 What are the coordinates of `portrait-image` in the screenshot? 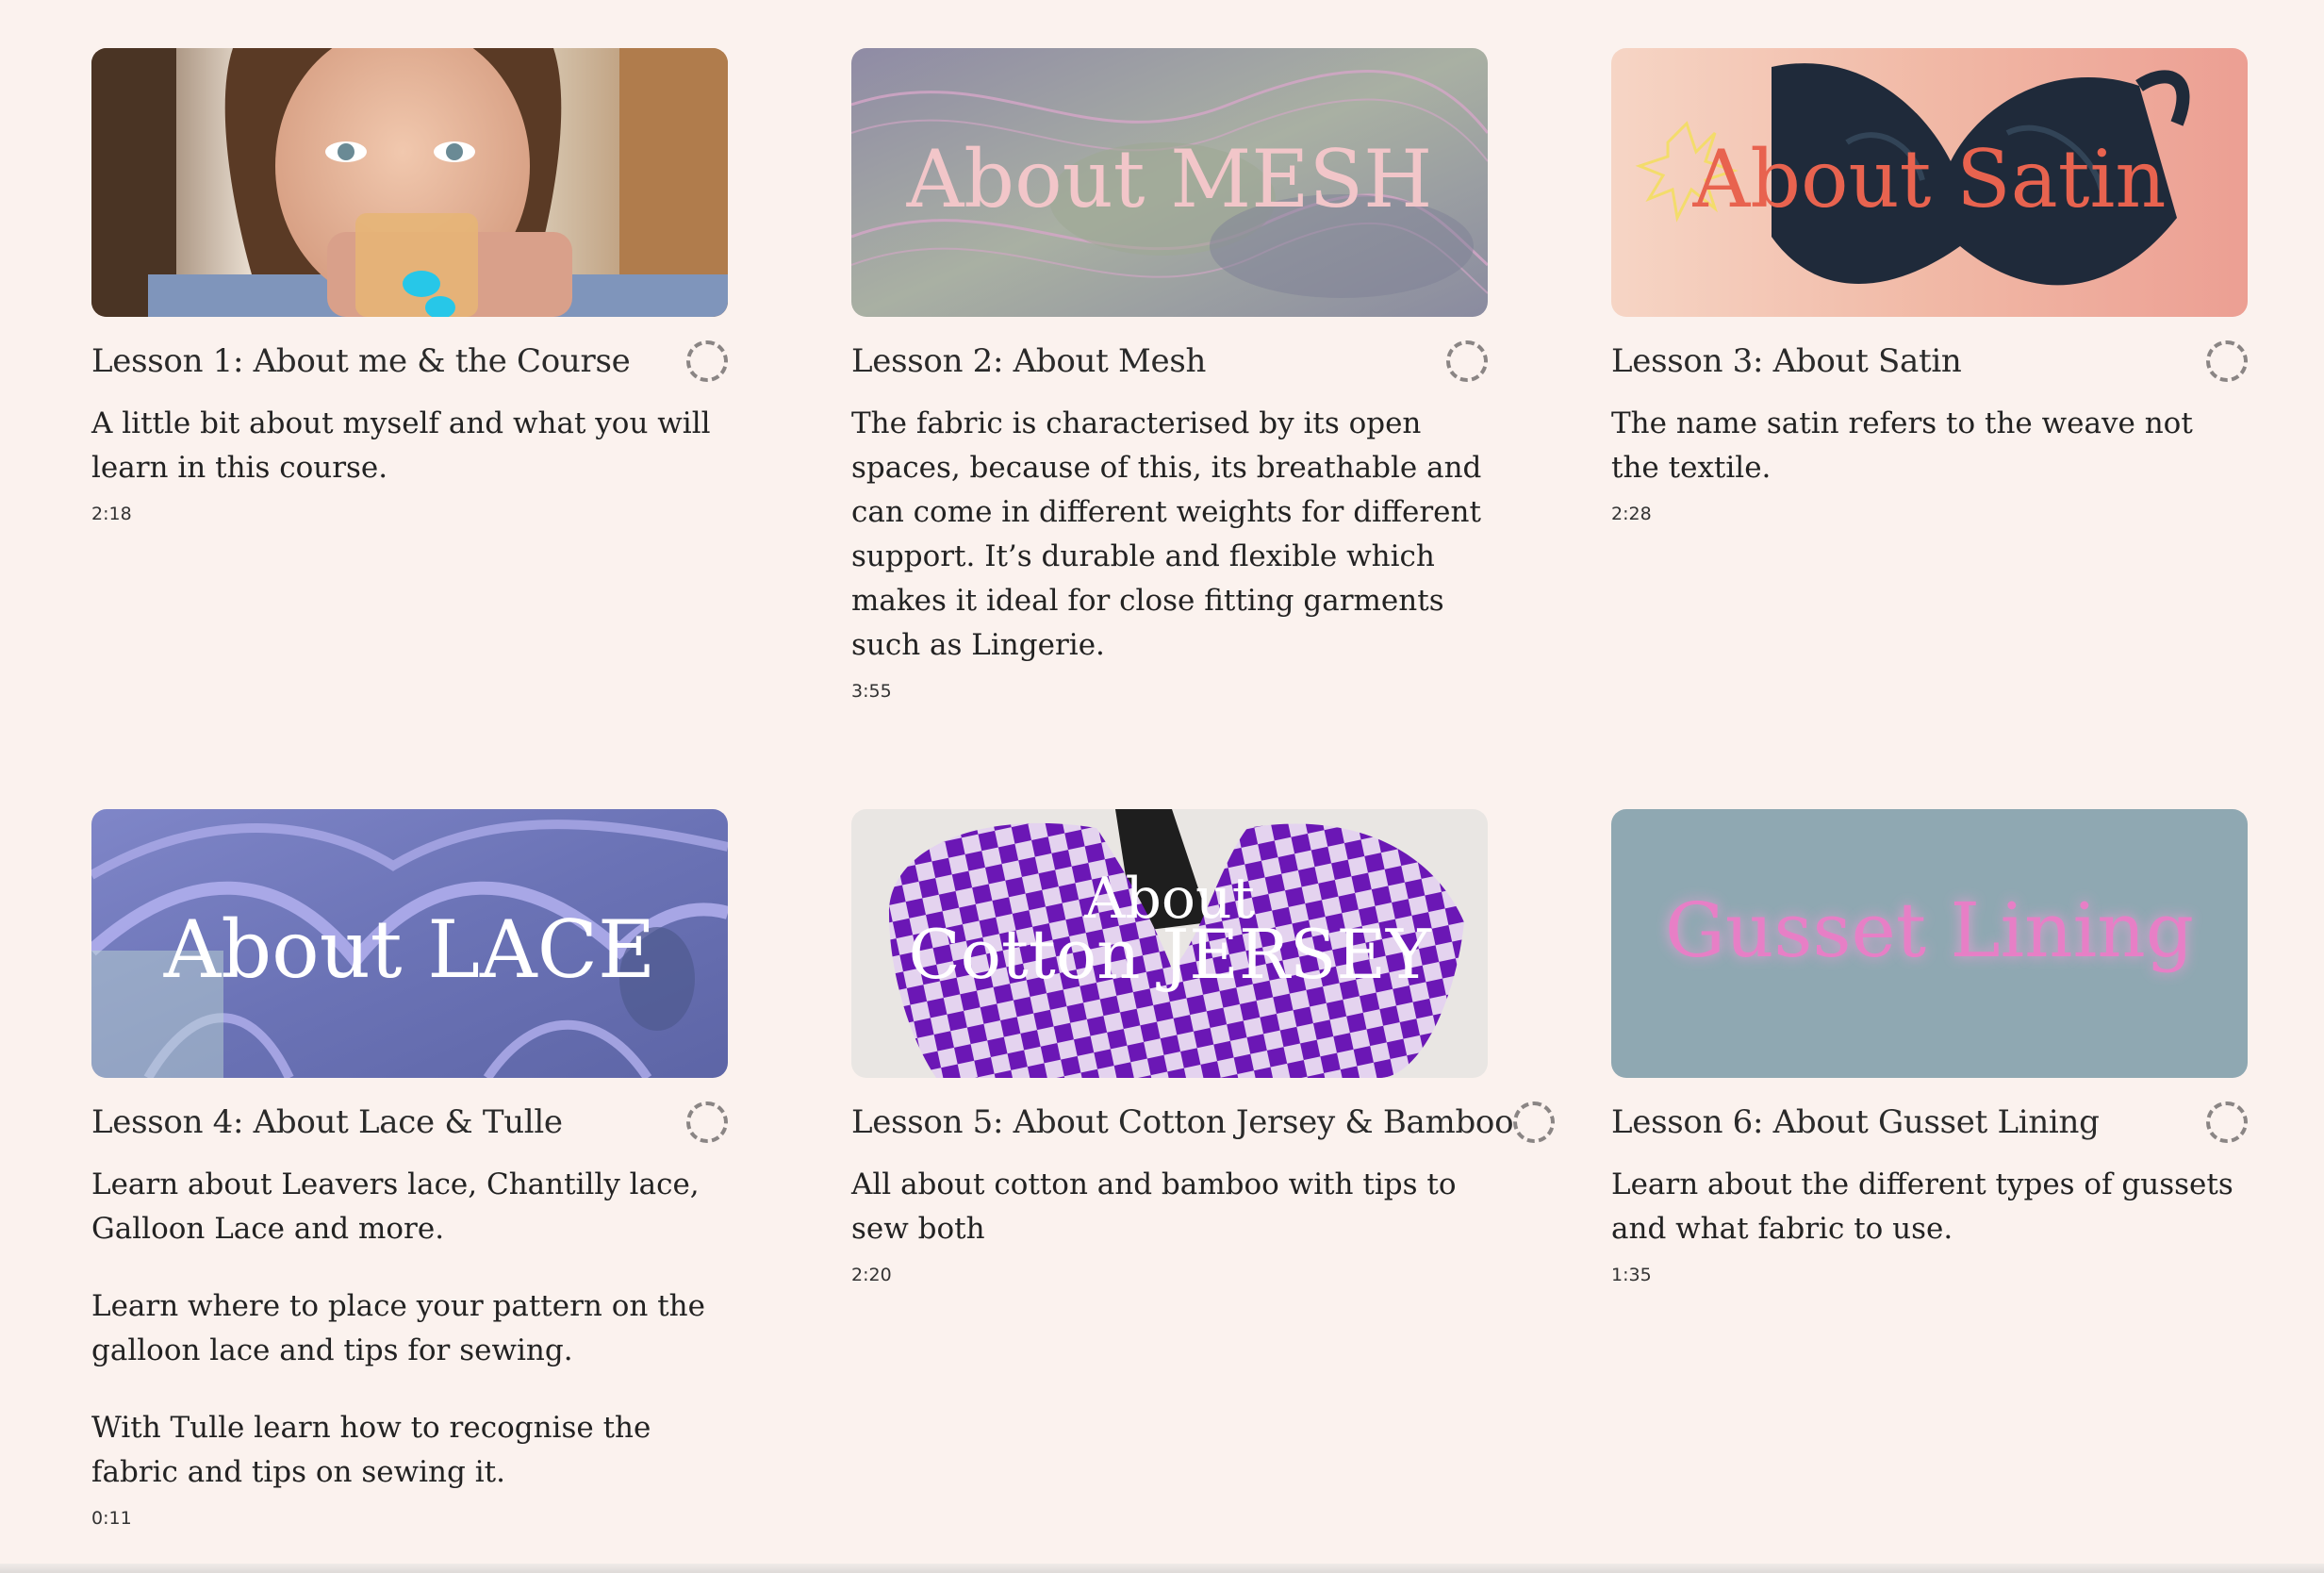 It's located at (409, 182).